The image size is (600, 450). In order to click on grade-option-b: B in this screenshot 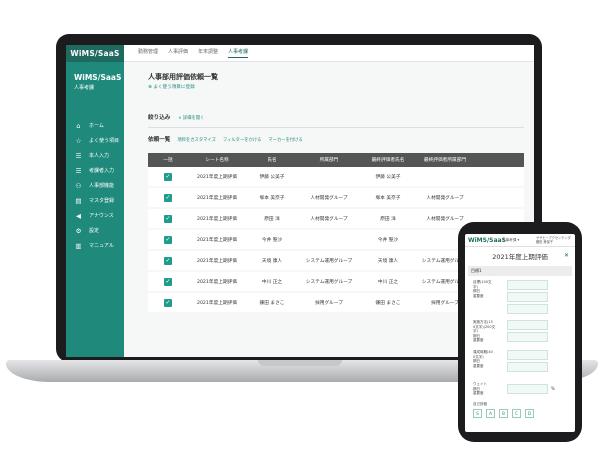, I will do `click(503, 413)`.